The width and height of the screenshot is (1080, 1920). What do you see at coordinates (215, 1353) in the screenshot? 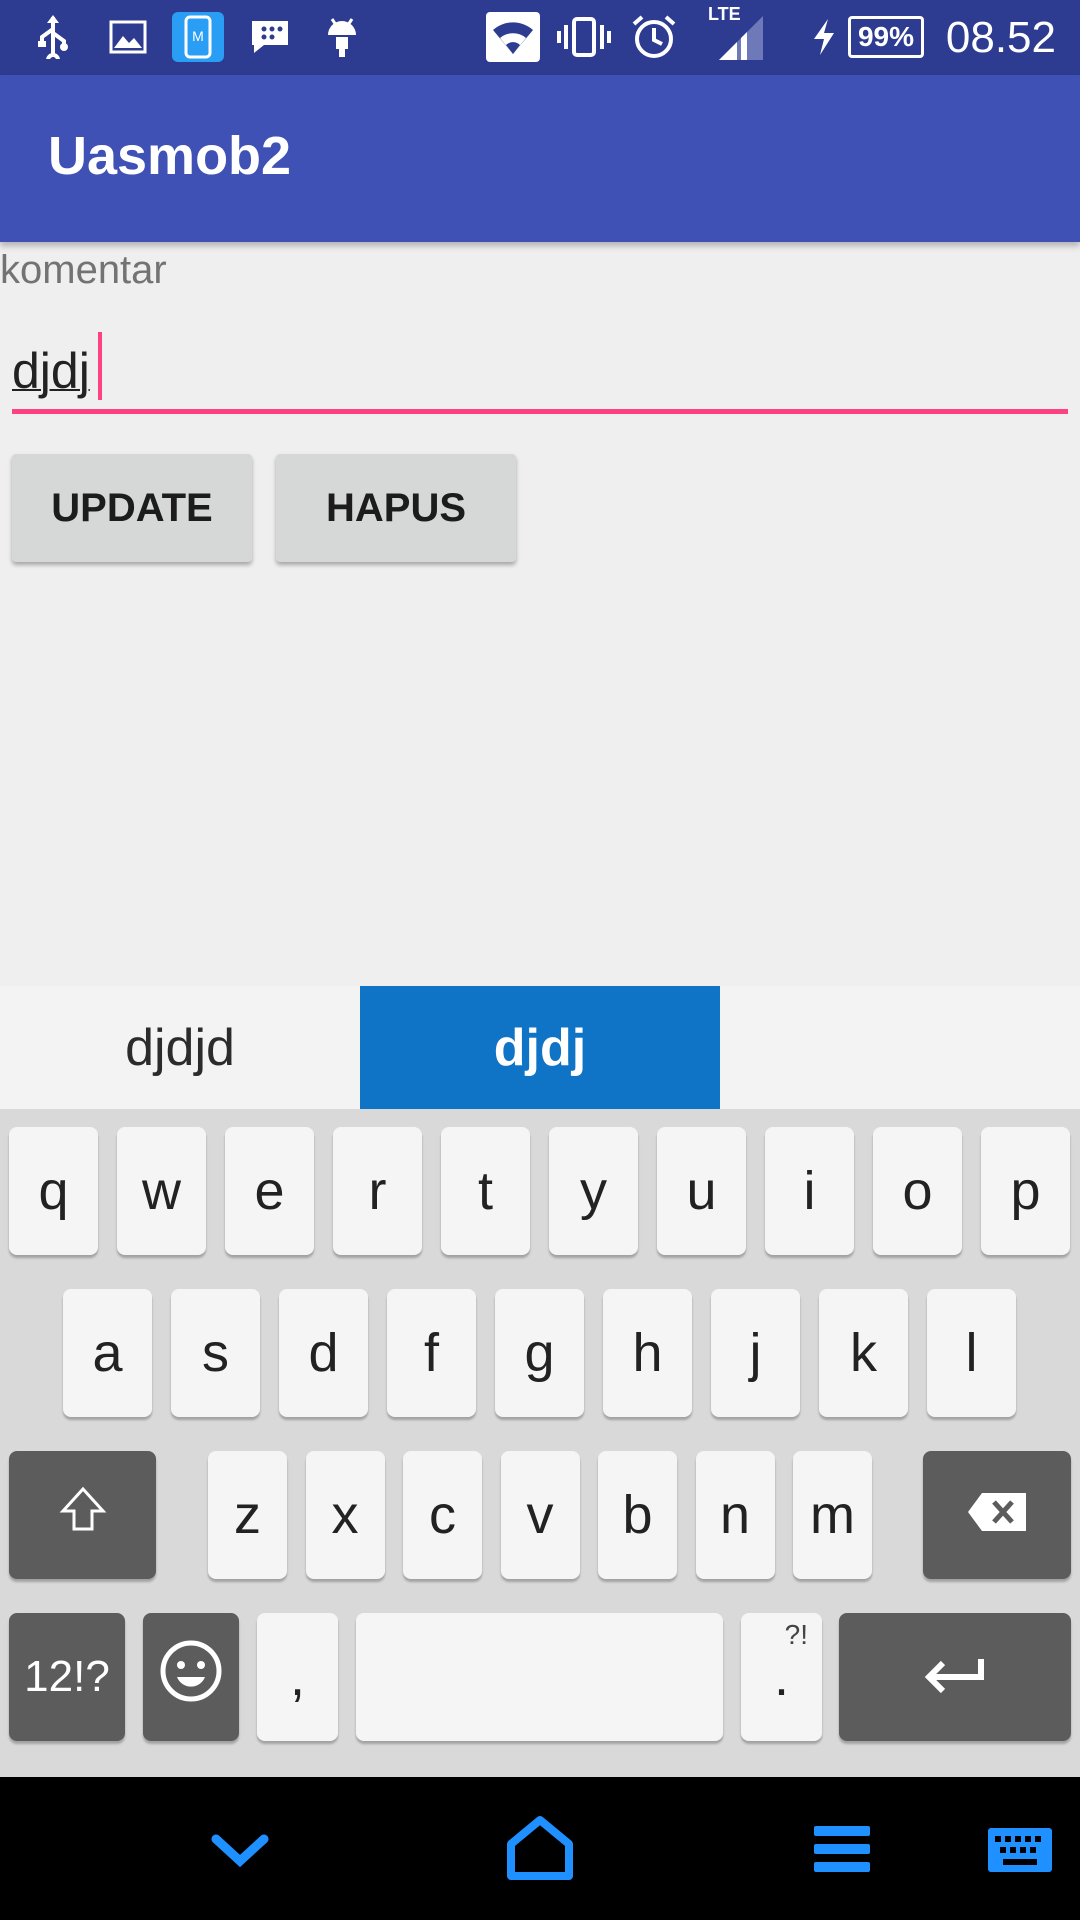
I see `key-s: s` at bounding box center [215, 1353].